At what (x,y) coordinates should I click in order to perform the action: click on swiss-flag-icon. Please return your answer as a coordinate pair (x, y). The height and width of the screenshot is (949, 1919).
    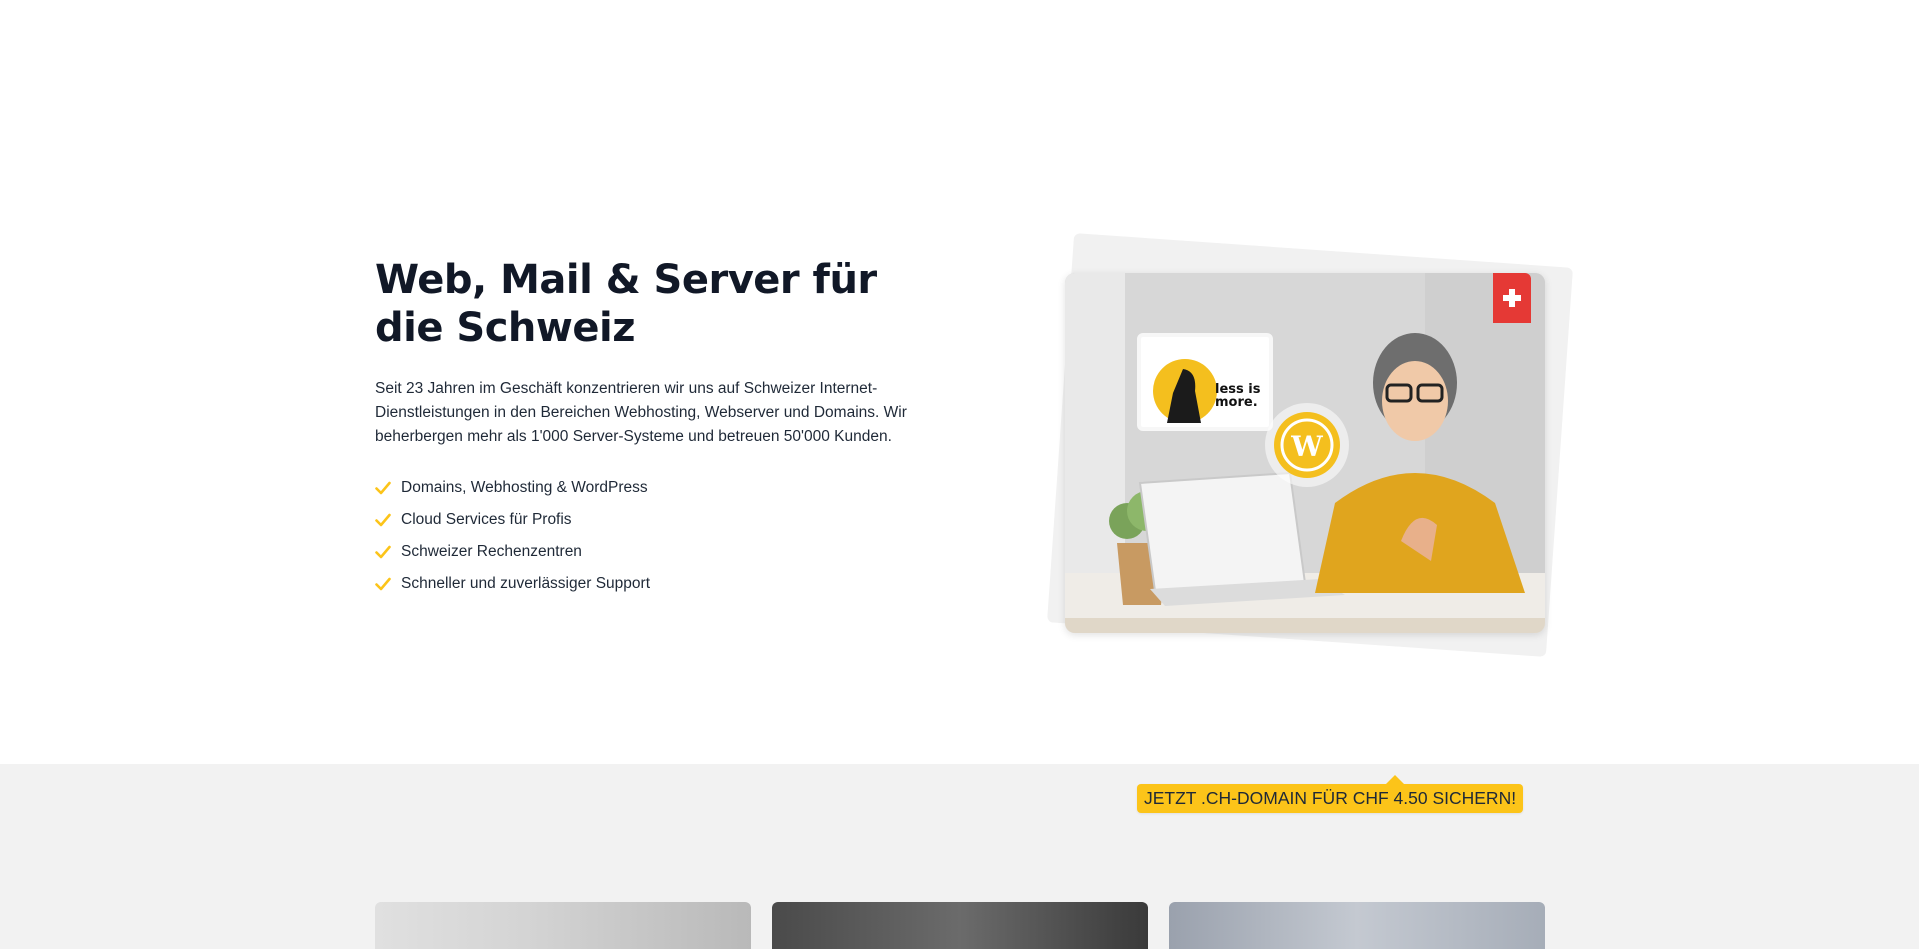
    Looking at the image, I should click on (1512, 298).